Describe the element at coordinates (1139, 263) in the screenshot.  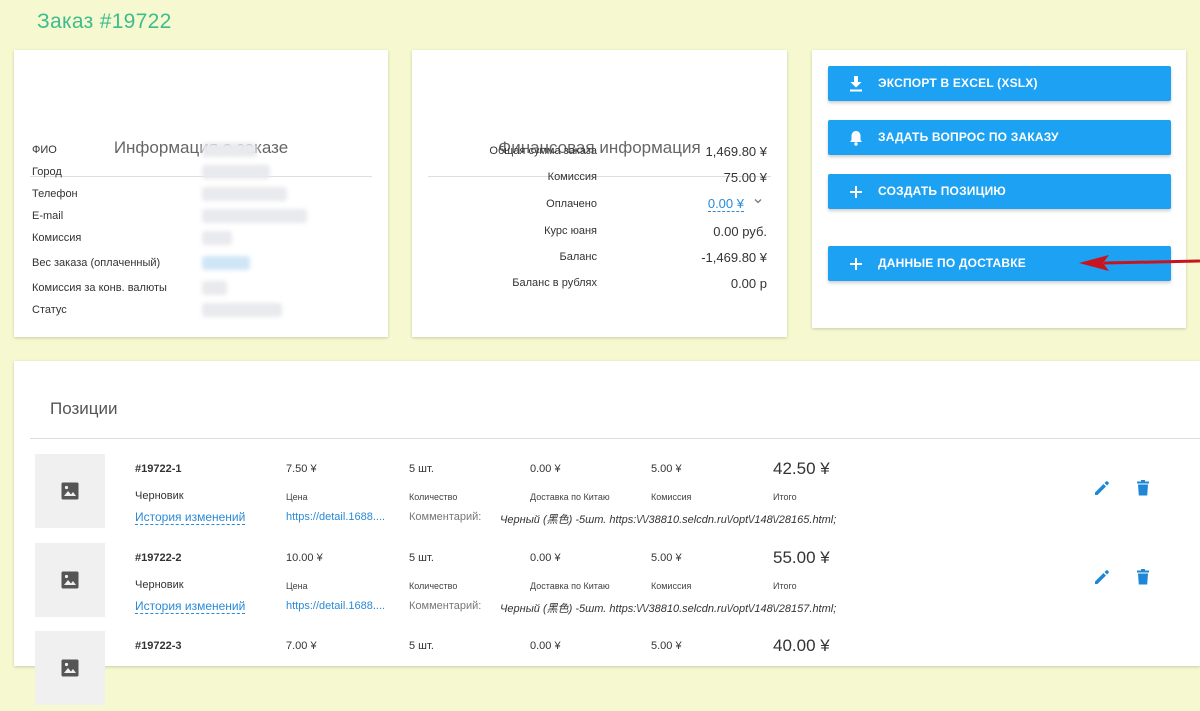
I see `annotation-arrow-icon` at that location.